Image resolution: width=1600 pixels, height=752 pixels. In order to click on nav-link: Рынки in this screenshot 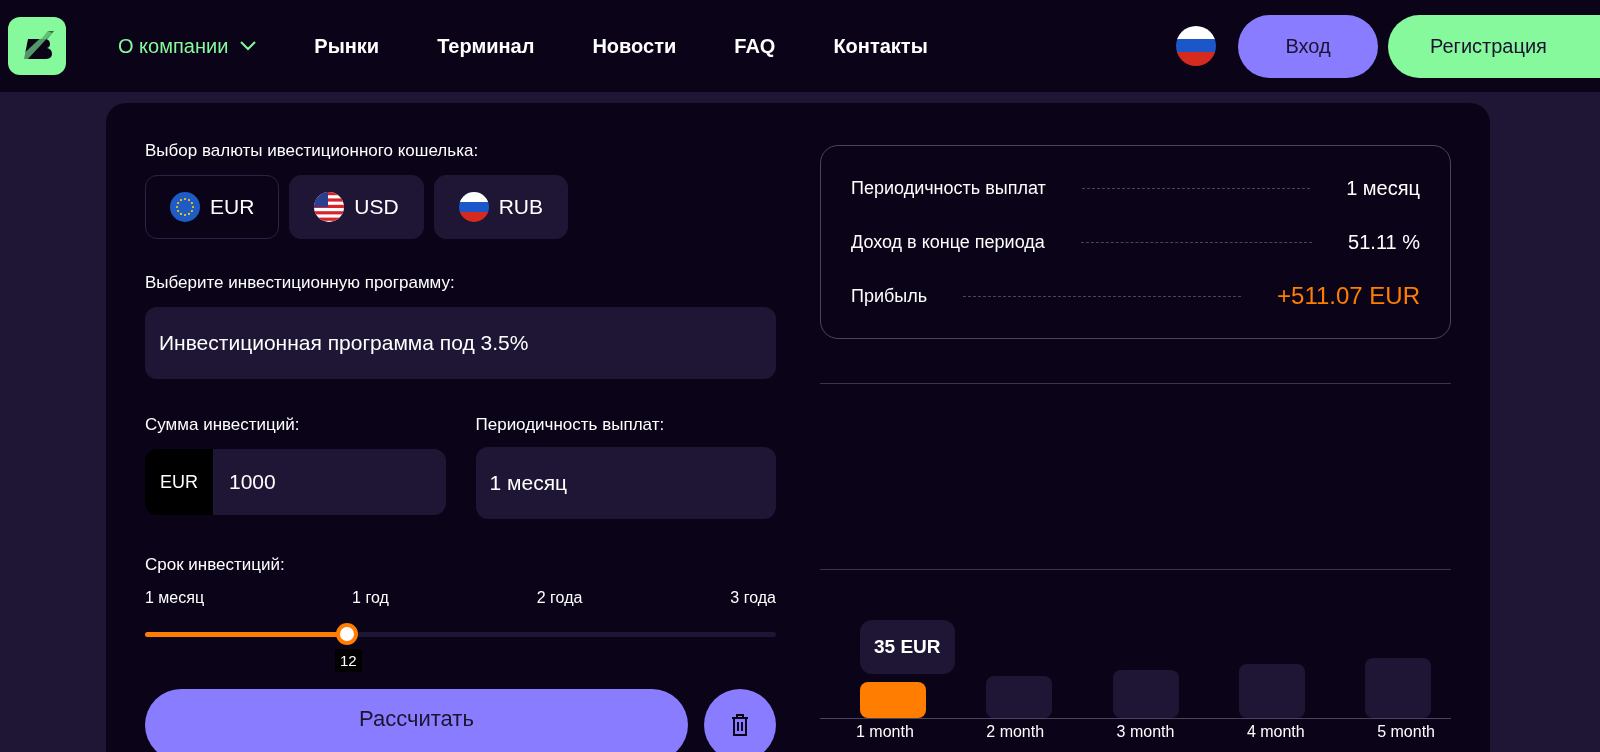, I will do `click(347, 46)`.